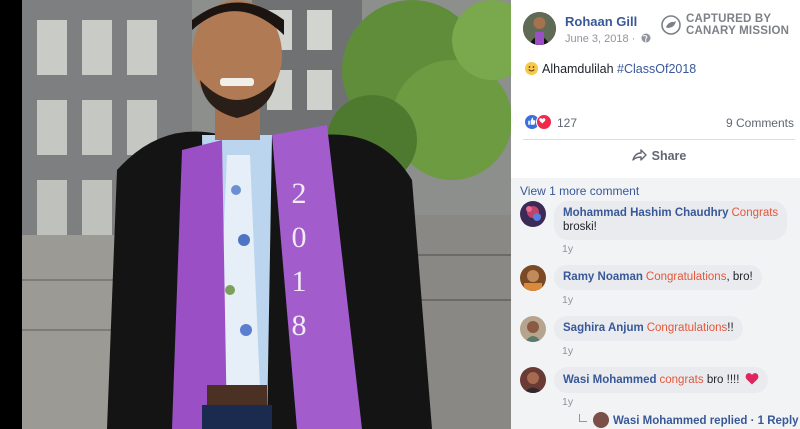  I want to click on smile-emoji-icon, so click(531, 68).